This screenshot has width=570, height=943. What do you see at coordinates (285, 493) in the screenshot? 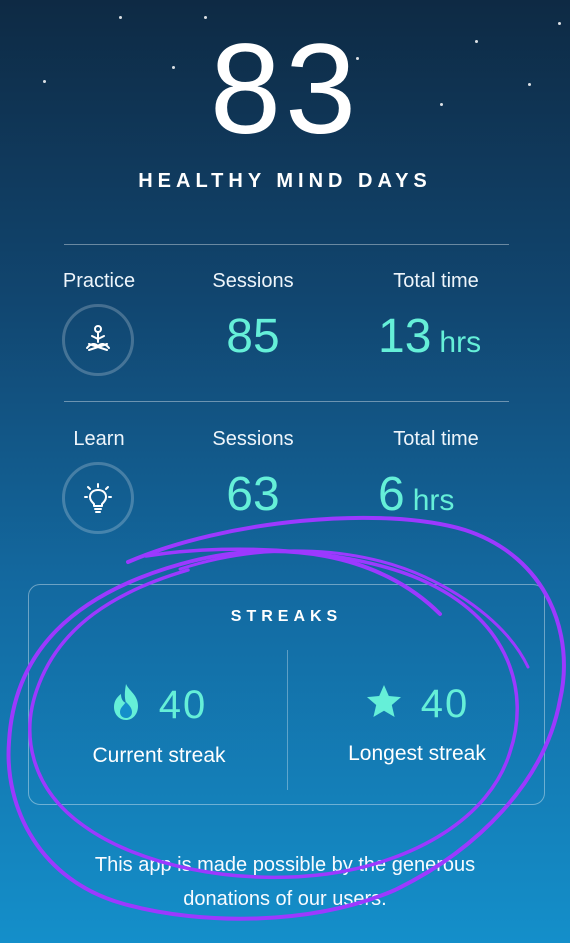
I see `learn-stats-row: Learn Sessions Total time 63 6 hrs` at bounding box center [285, 493].